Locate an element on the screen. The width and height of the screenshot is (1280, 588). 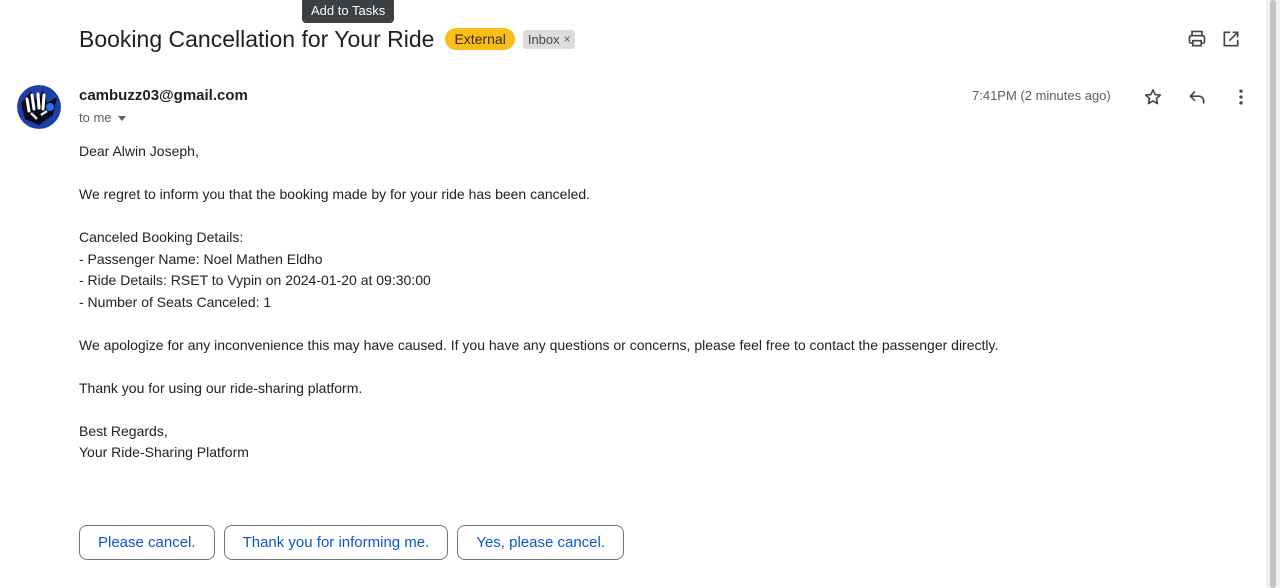
add-to-tasks-tooltip: Add to Tasks is located at coordinates (348, 11).